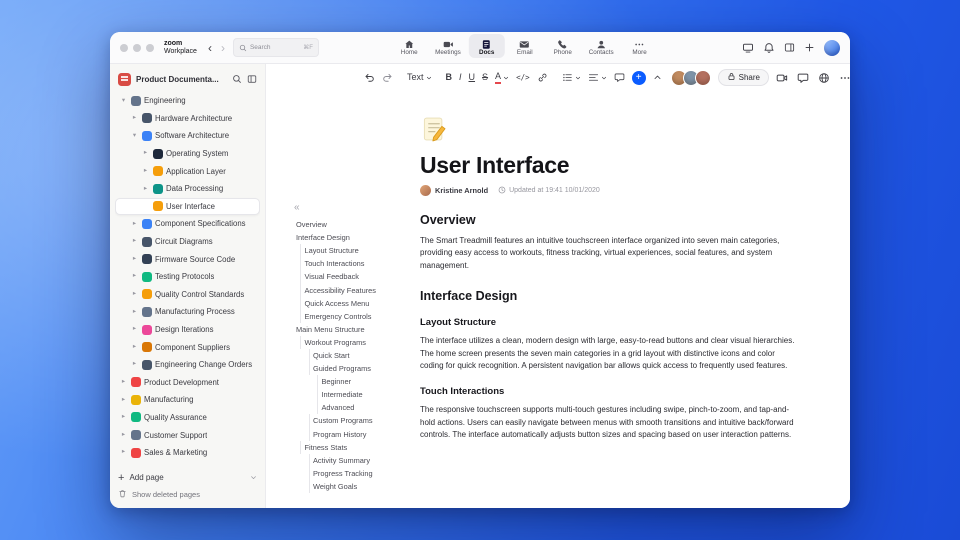 The image size is (960, 540). Describe the element at coordinates (486, 46) in the screenshot. I see `tab-docs: Docs` at that location.